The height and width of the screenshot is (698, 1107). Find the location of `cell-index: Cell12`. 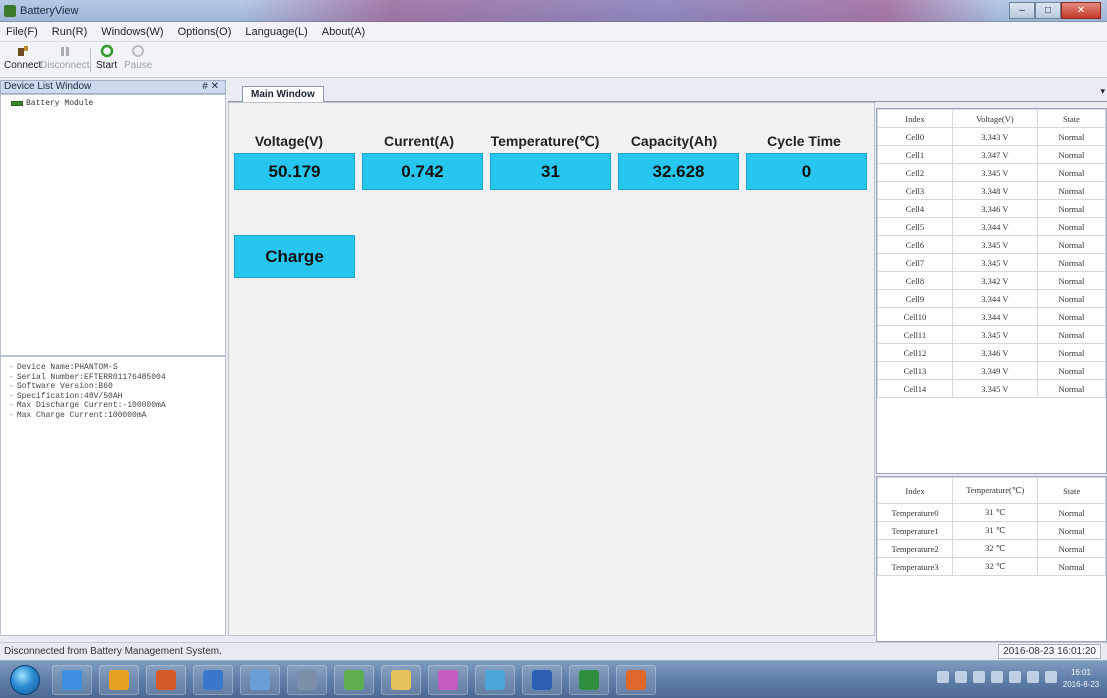

cell-index: Cell12 is located at coordinates (915, 352).